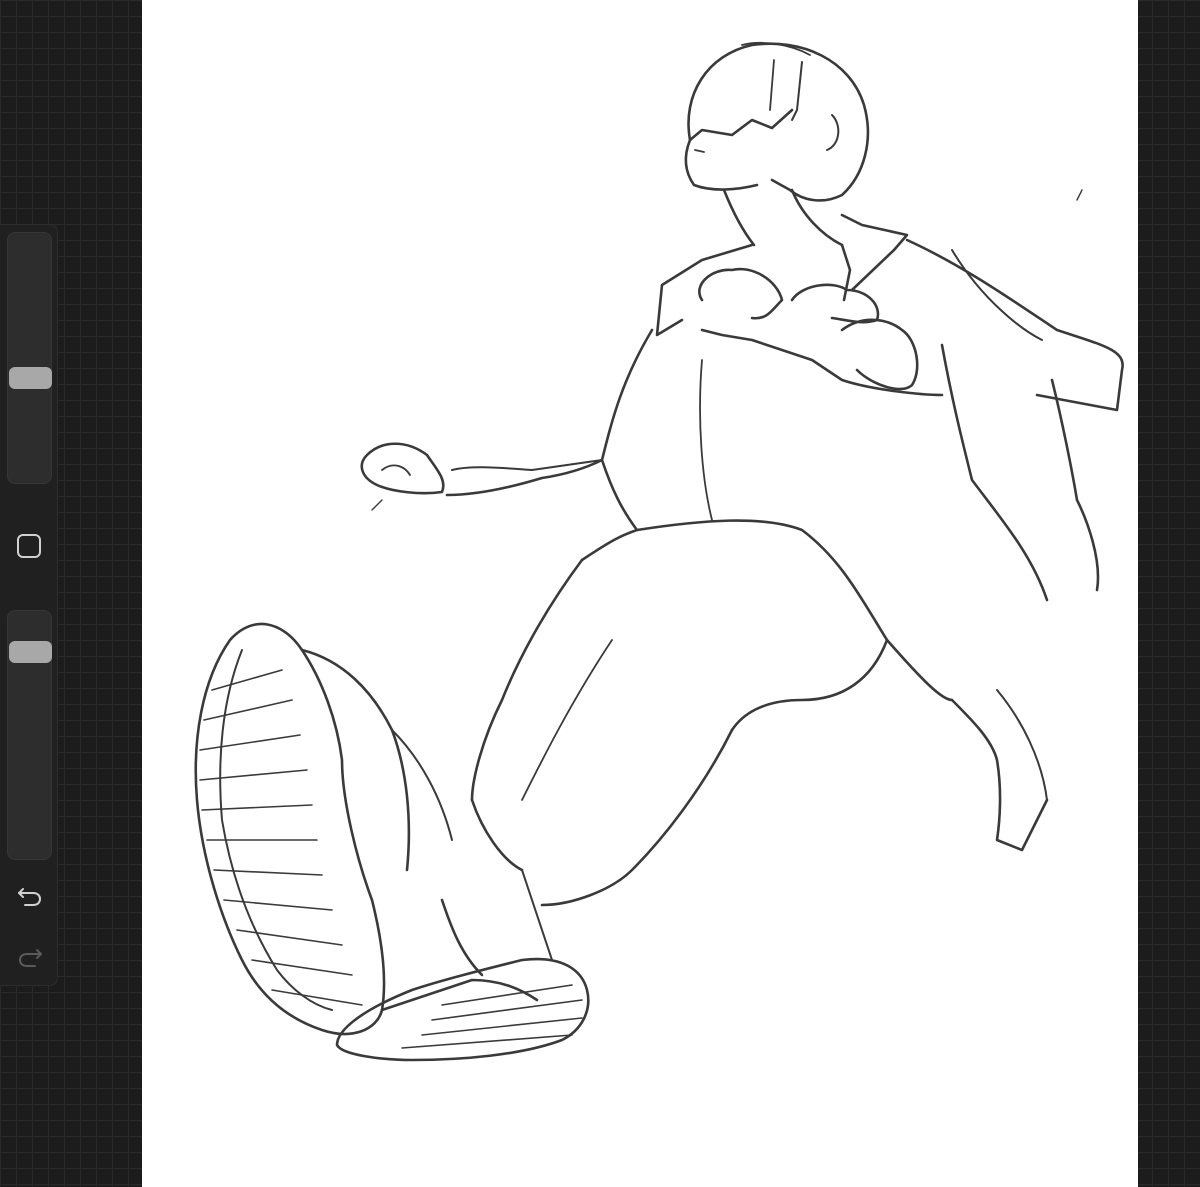 This screenshot has height=1187, width=1200. What do you see at coordinates (29, 735) in the screenshot?
I see `opacity-slider` at bounding box center [29, 735].